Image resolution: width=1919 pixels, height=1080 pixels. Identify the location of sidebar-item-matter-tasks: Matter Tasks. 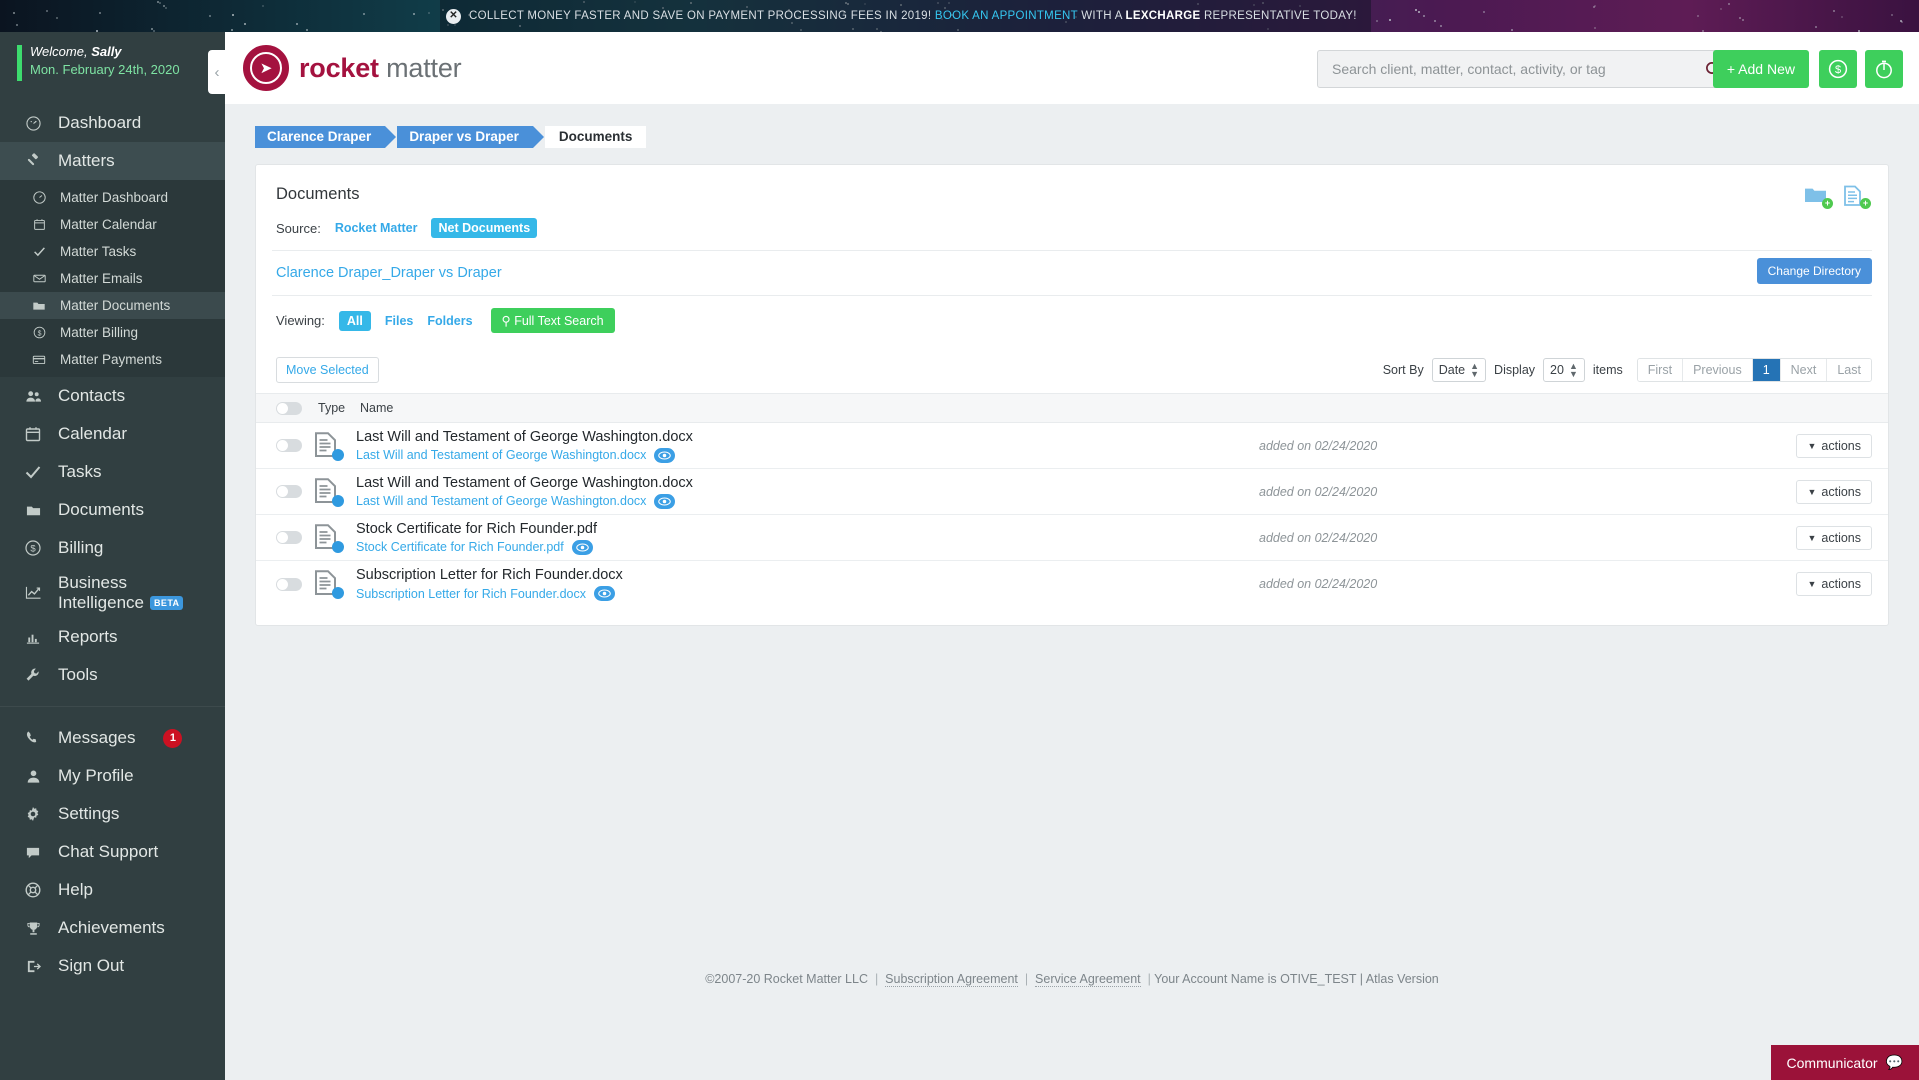
(112, 251).